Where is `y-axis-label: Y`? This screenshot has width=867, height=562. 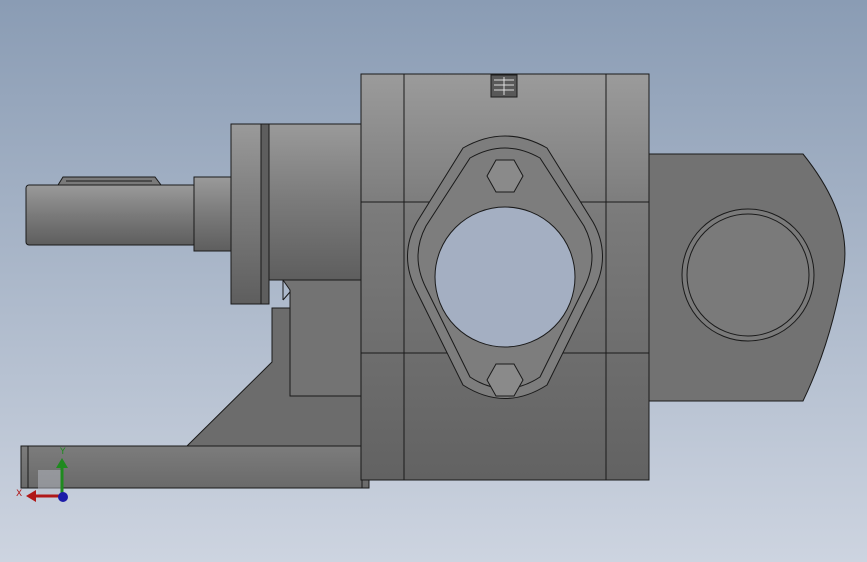
y-axis-label: Y is located at coordinates (62, 452).